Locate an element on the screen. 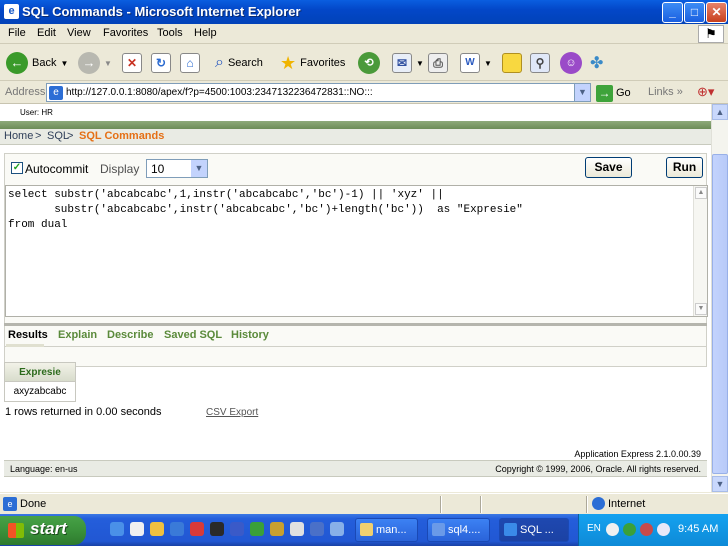 The width and height of the screenshot is (728, 546). panel-divider is located at coordinates (355, 324).